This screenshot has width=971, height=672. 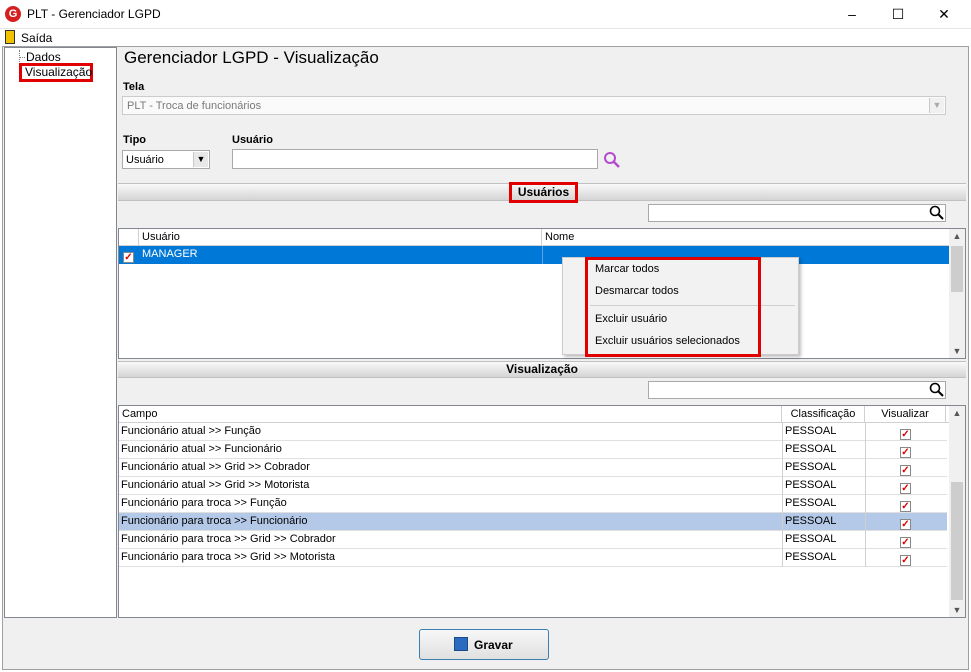 I want to click on row-checkbox: ✓, so click(x=128, y=257).